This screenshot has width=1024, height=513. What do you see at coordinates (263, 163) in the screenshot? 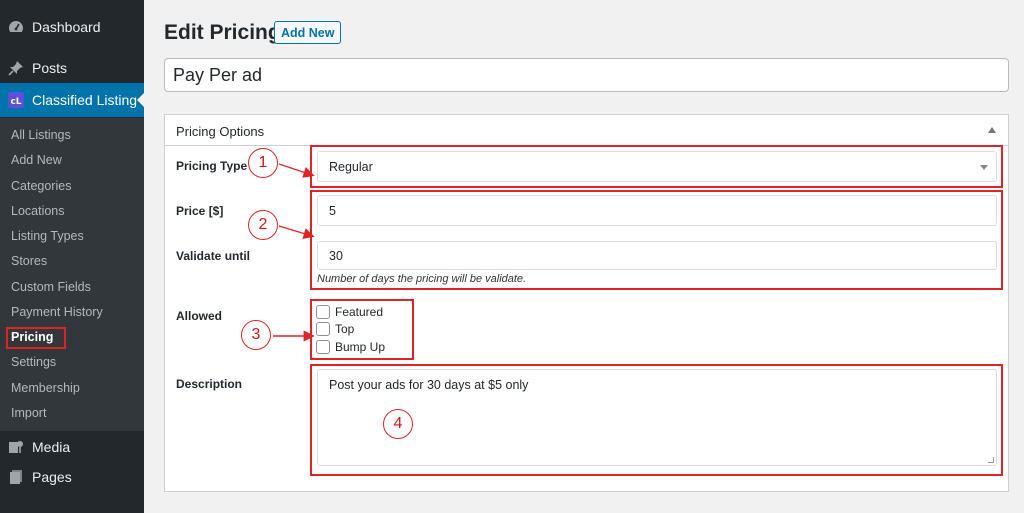
I see `annotation-callout-1: 1` at bounding box center [263, 163].